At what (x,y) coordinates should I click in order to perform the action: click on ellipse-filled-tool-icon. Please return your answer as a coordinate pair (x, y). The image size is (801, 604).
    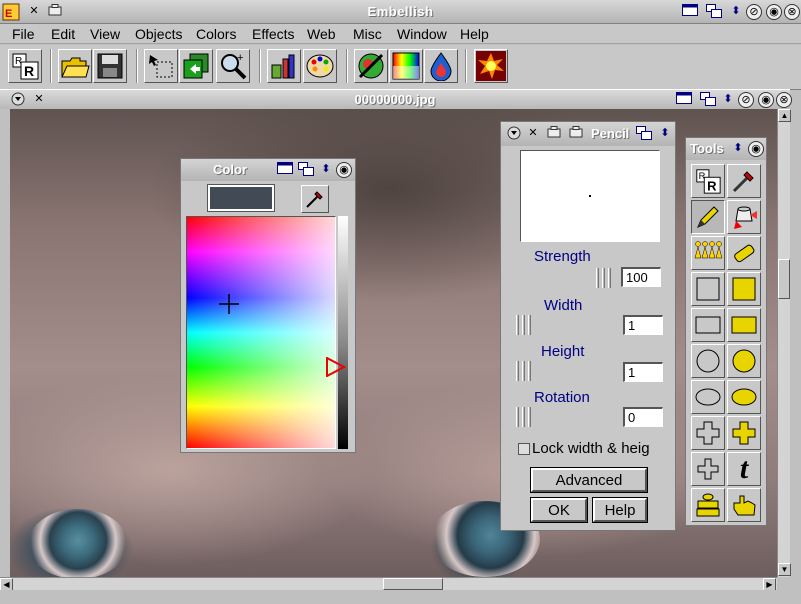
    Looking at the image, I should click on (744, 397).